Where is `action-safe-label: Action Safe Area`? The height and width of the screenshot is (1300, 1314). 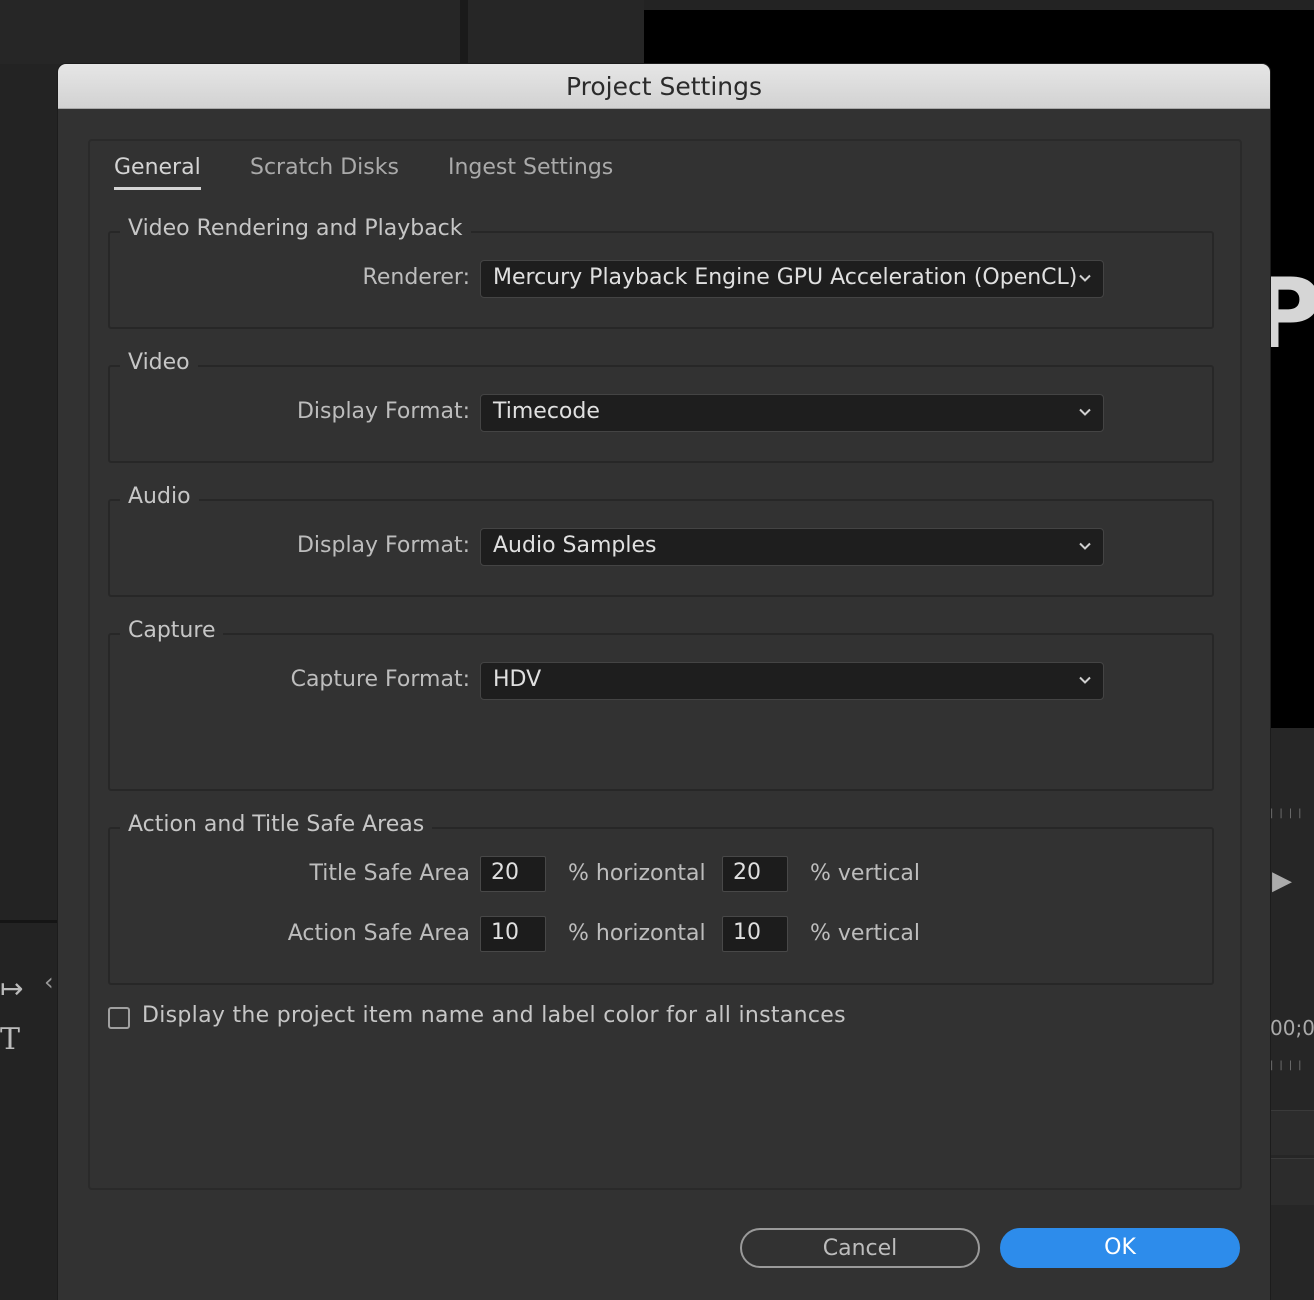
action-safe-label: Action Safe Area is located at coordinates (378, 933).